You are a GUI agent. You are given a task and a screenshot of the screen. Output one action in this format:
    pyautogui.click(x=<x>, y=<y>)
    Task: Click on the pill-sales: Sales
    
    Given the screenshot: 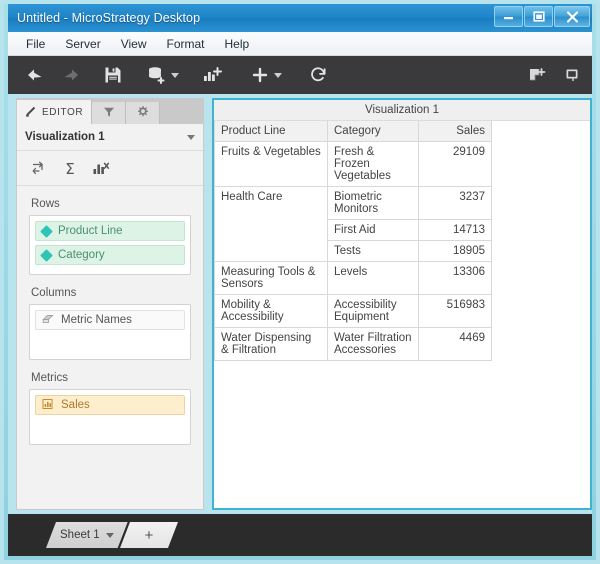 What is the action you would take?
    pyautogui.click(x=110, y=405)
    